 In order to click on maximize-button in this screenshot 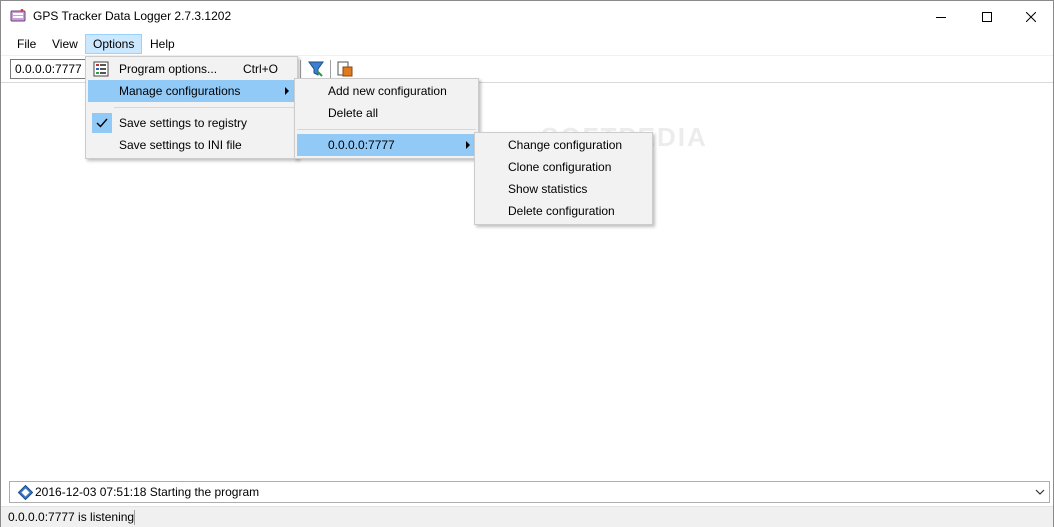, I will do `click(987, 16)`.